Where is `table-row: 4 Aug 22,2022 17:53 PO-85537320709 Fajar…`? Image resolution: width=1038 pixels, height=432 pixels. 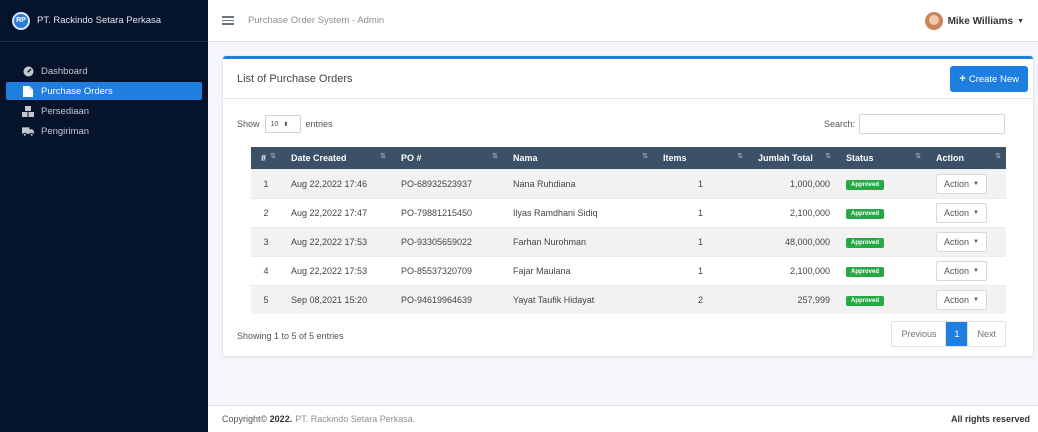 table-row: 4 Aug 22,2022 17:53 PO-85537320709 Fajar… is located at coordinates (628, 270).